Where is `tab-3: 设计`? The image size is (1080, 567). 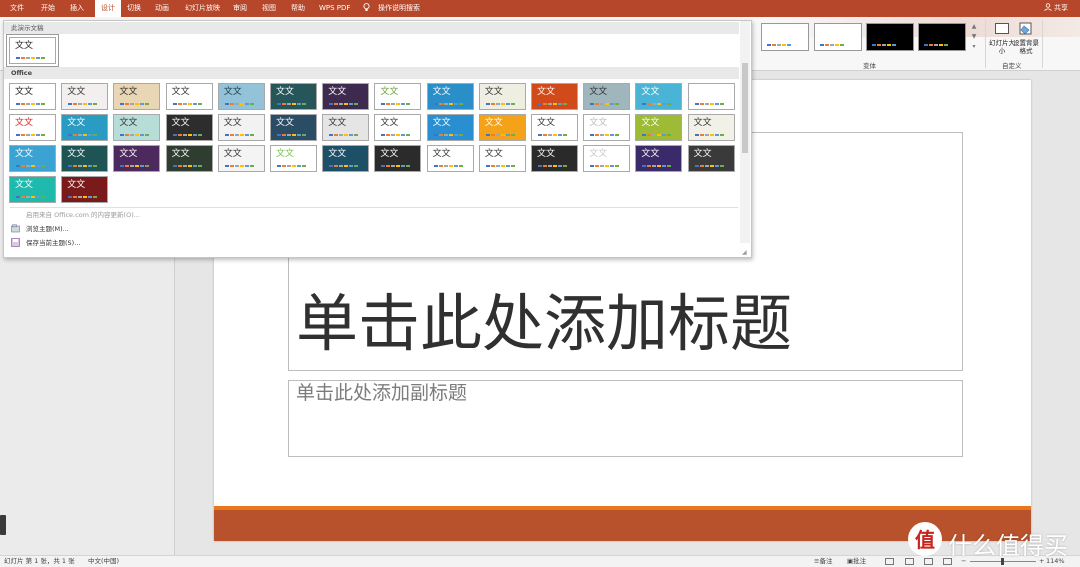
tab-3: 设计 is located at coordinates (108, 8).